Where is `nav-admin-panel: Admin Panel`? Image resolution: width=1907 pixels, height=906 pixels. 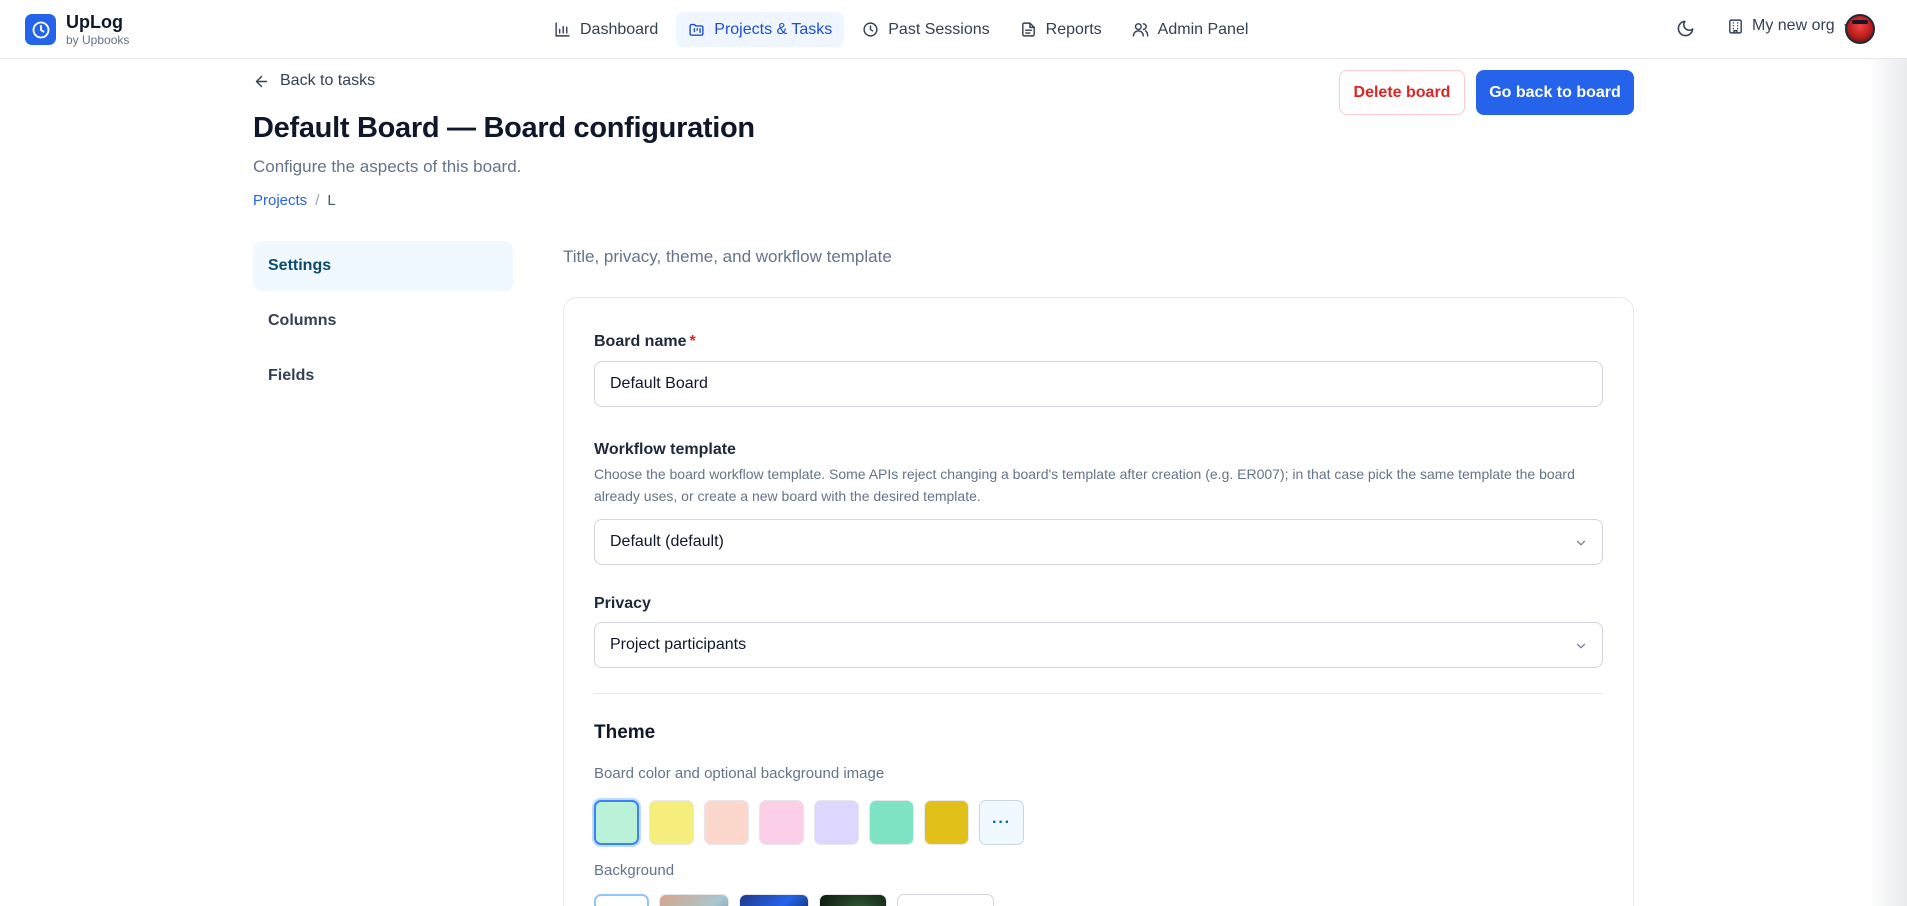
nav-admin-panel: Admin Panel is located at coordinates (1190, 29).